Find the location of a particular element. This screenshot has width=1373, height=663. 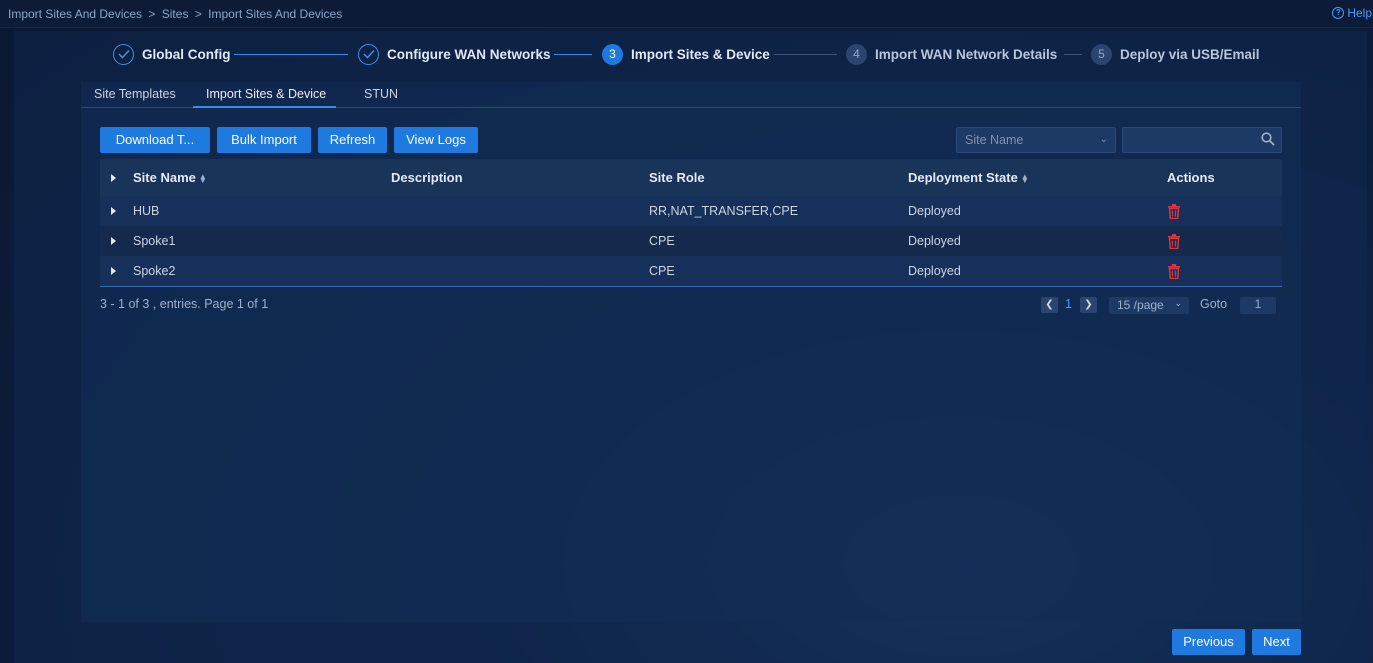

column-header-deployment-state: Deployment State ▲ ▼ is located at coordinates (968, 177).